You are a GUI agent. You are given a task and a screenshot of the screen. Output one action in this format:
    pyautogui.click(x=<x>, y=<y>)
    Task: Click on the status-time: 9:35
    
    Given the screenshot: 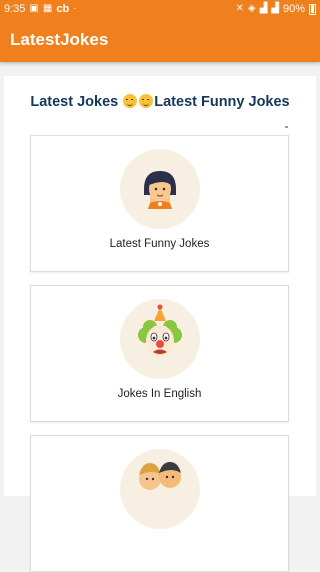 What is the action you would take?
    pyautogui.click(x=15, y=9)
    